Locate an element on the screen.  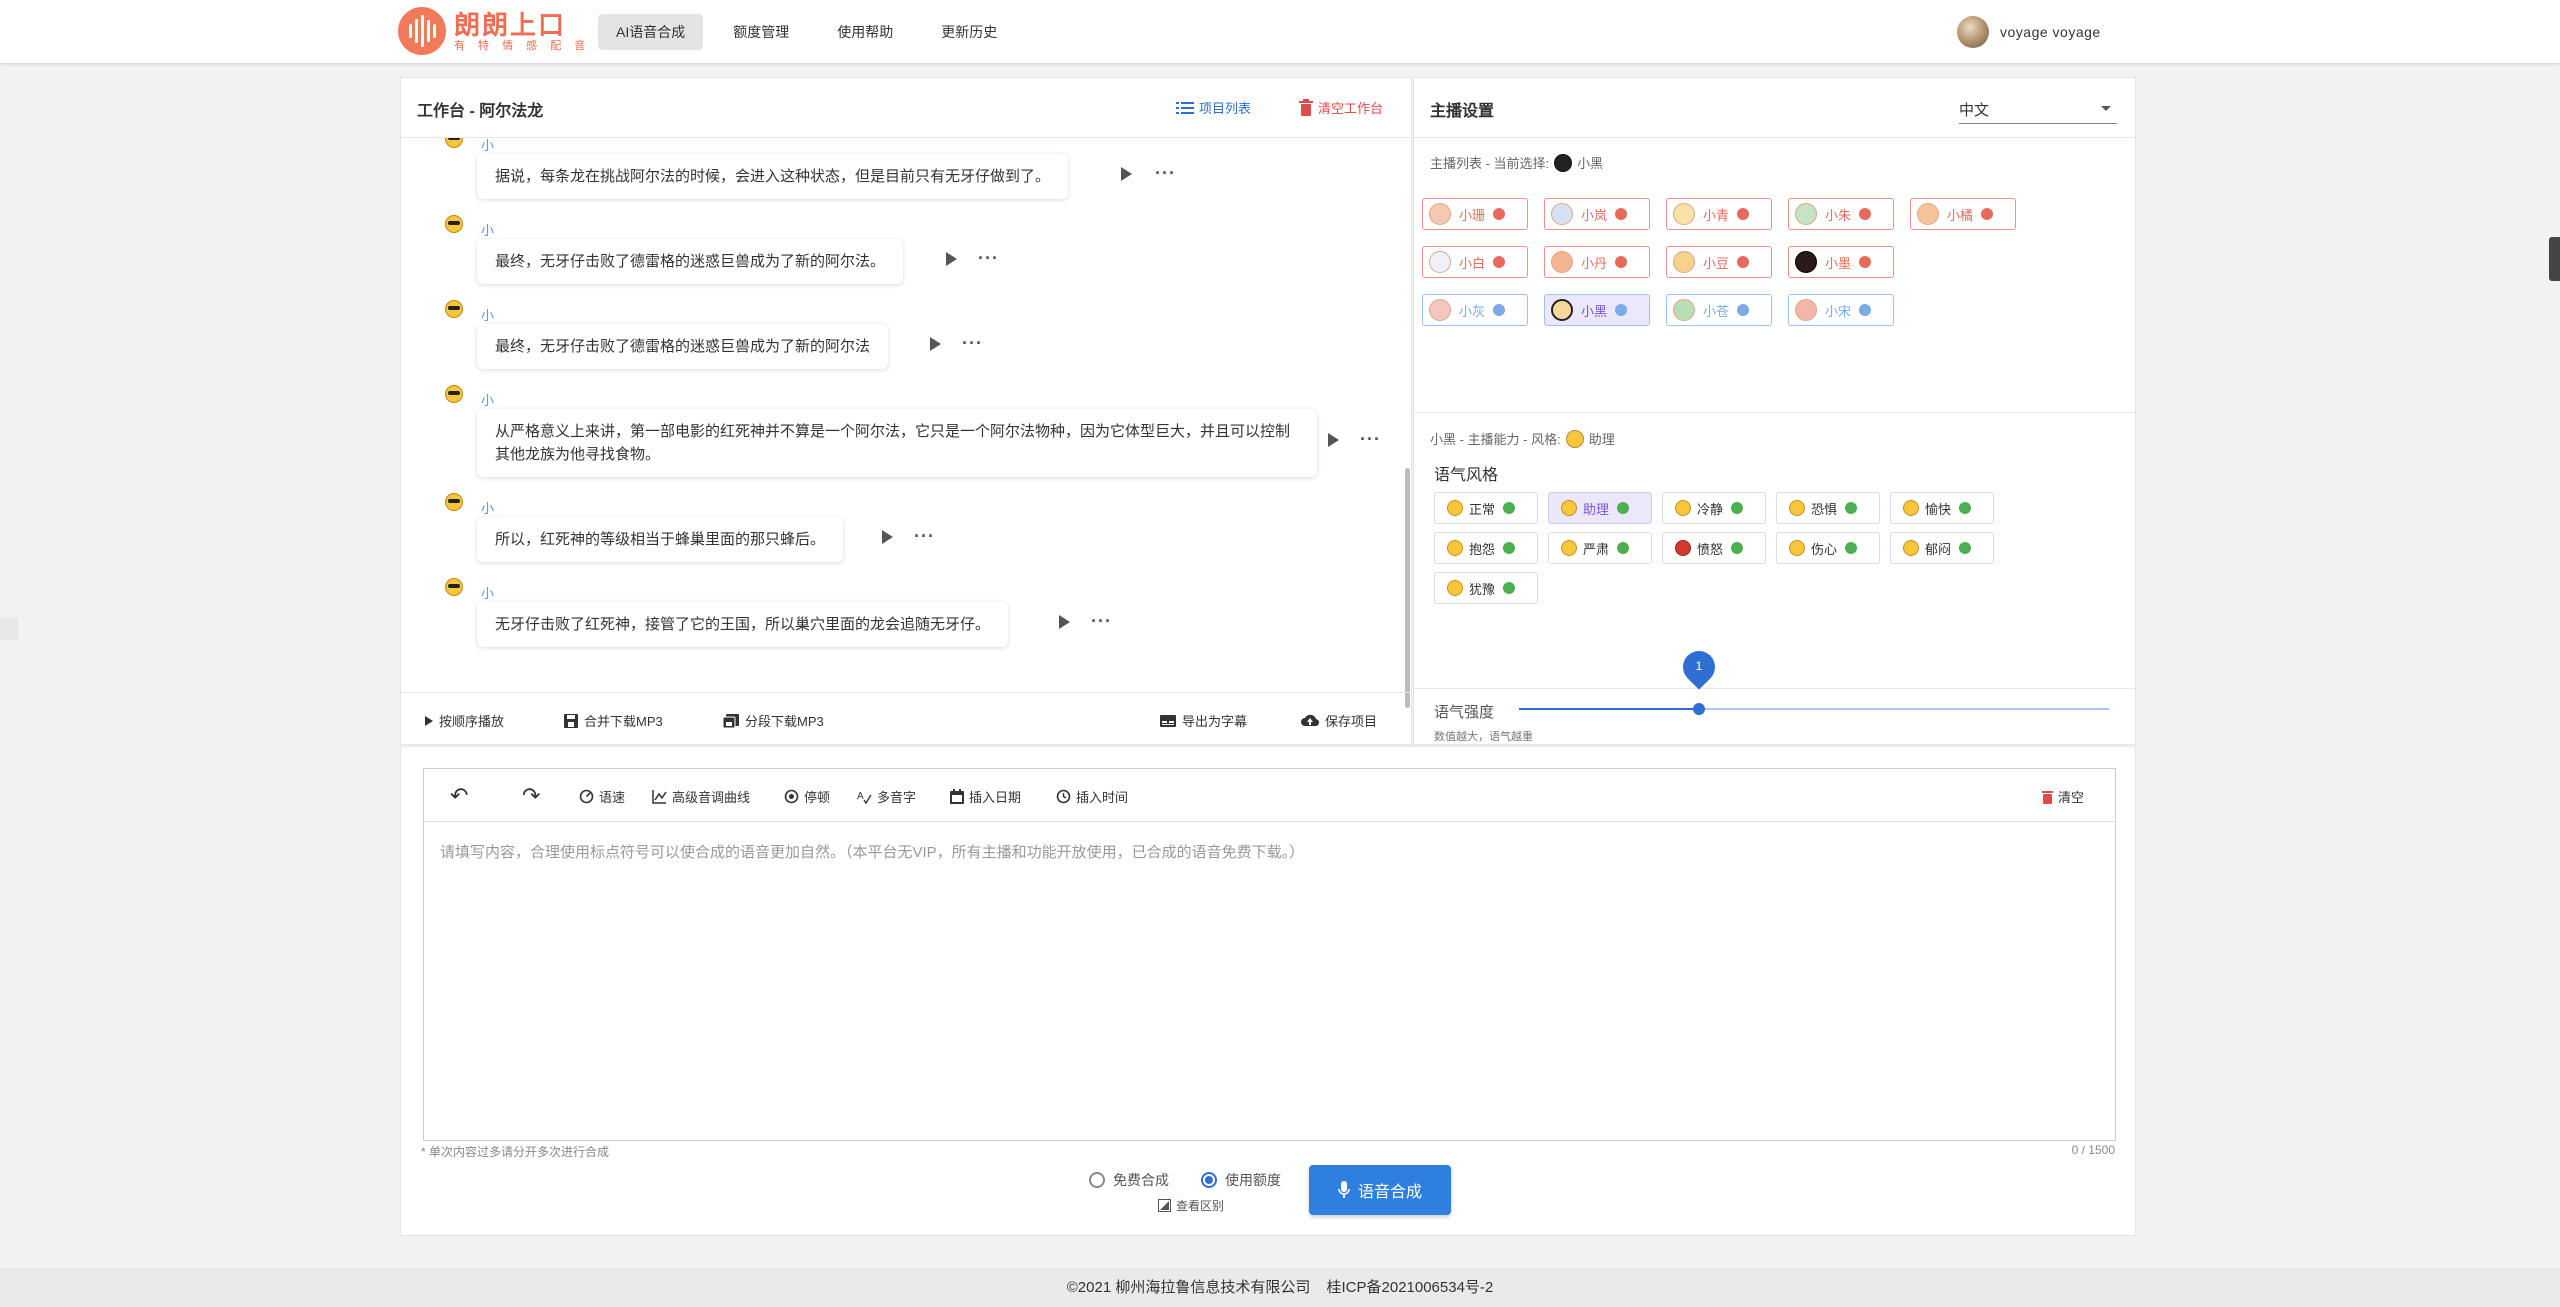
anchor-chip: 小珊 is located at coordinates (1475, 214).